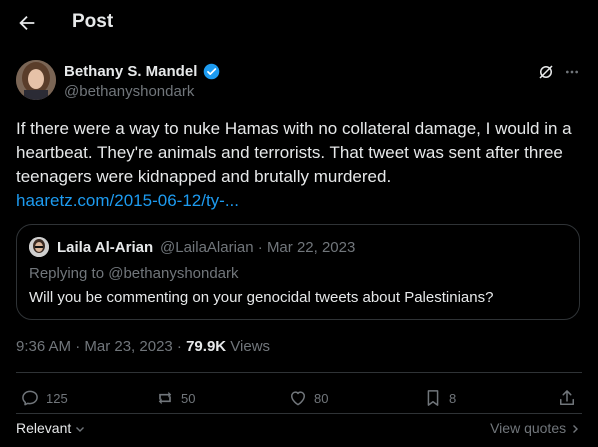 The width and height of the screenshot is (598, 447). What do you see at coordinates (165, 398) in the screenshot?
I see `repost-icon` at bounding box center [165, 398].